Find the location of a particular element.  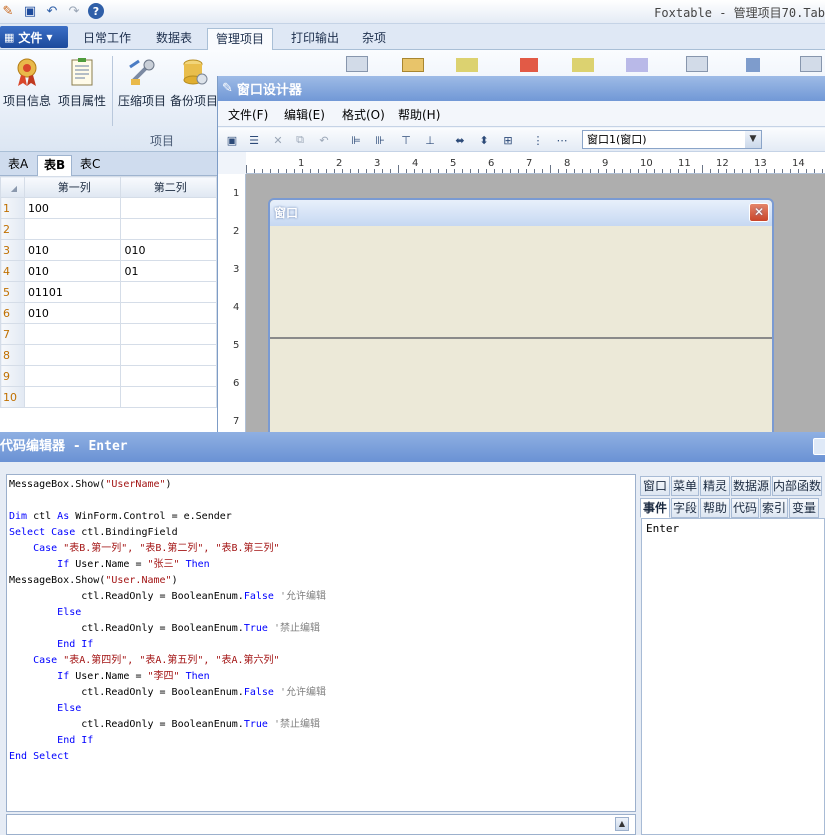

redo-icon: ↷ is located at coordinates (74, 11).